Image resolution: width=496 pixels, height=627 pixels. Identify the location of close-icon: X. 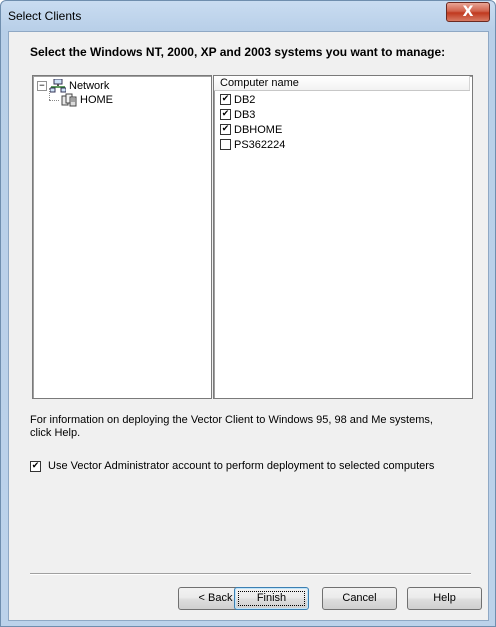
(468, 12).